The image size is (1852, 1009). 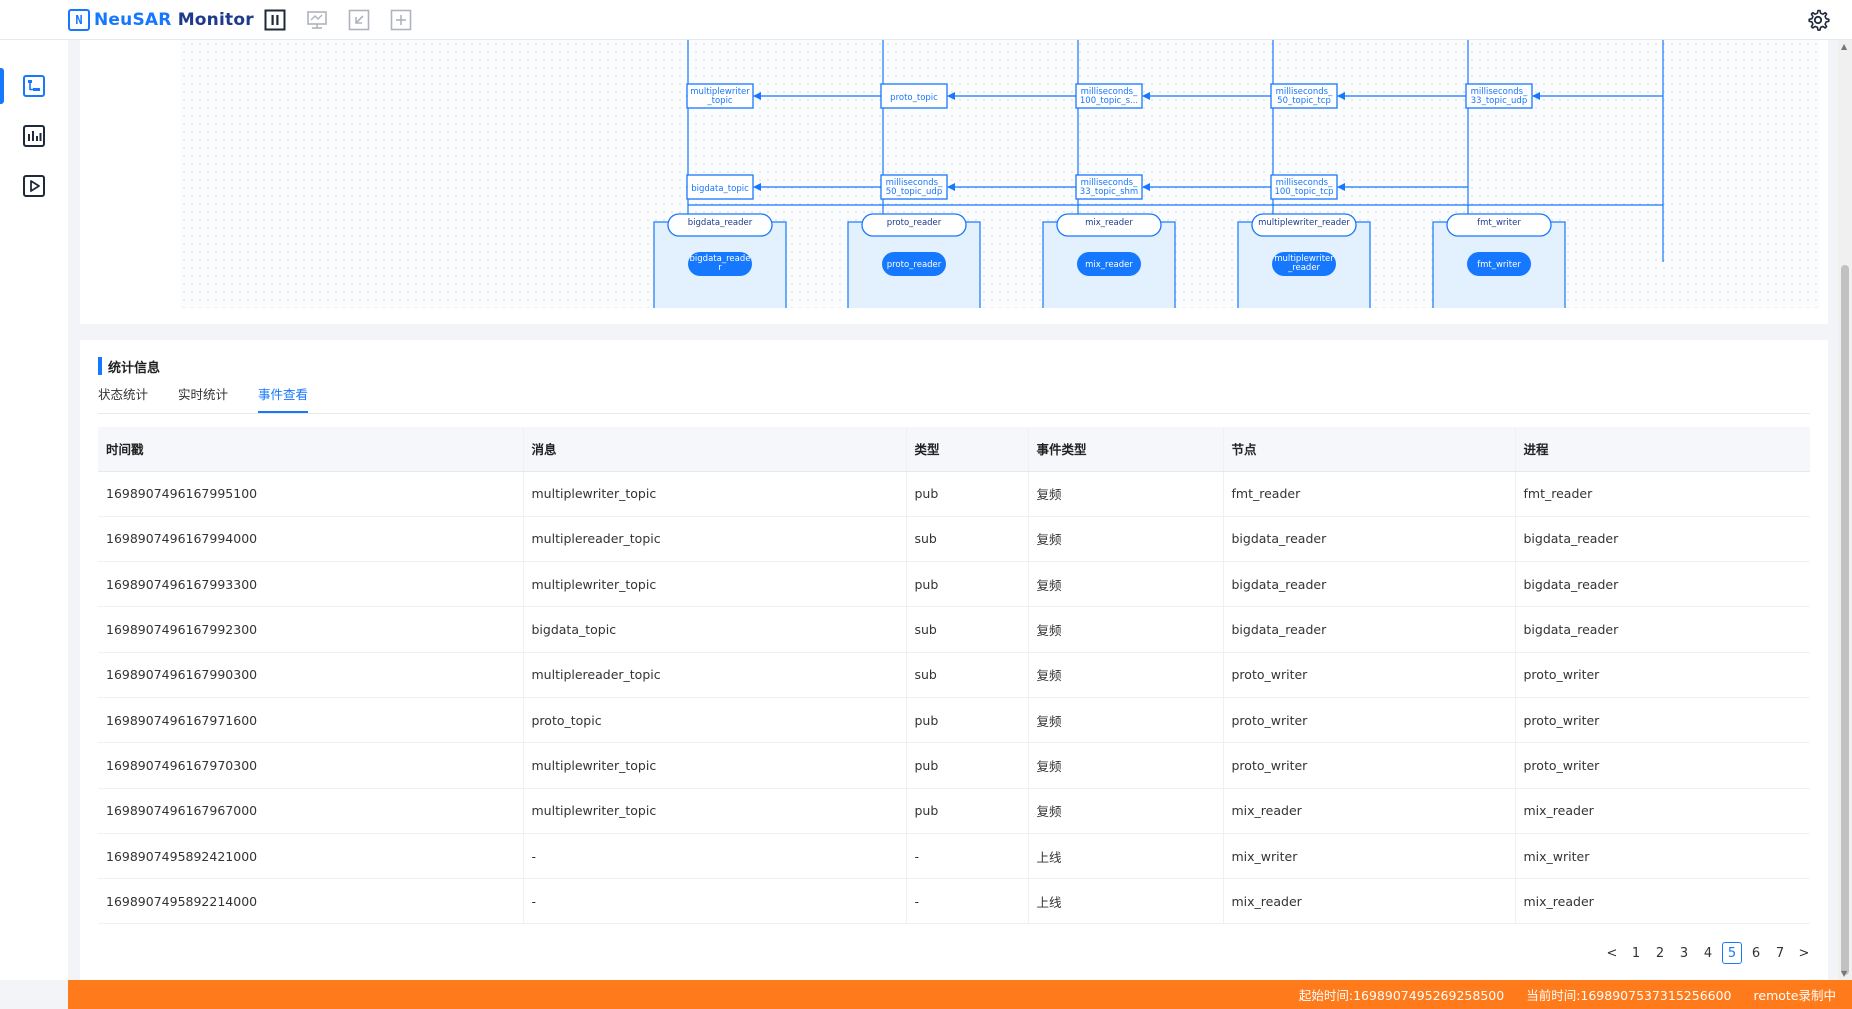 I want to click on col-process: 进程, so click(x=1662, y=449).